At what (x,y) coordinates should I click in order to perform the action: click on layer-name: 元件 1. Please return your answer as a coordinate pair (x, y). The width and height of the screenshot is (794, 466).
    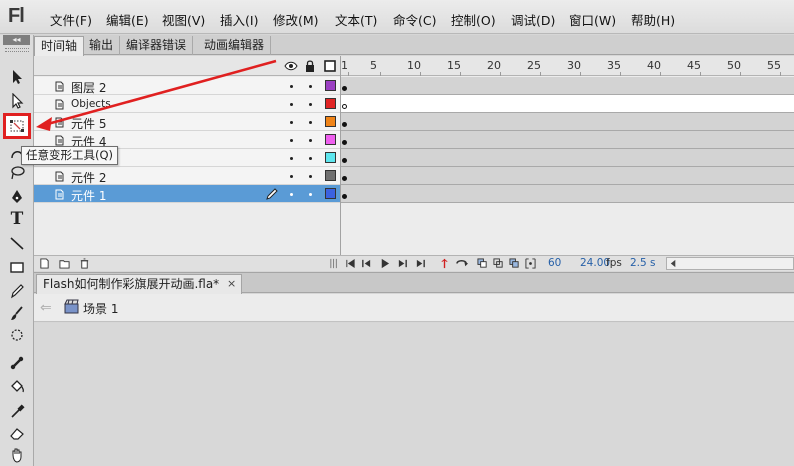
    Looking at the image, I should click on (88, 195).